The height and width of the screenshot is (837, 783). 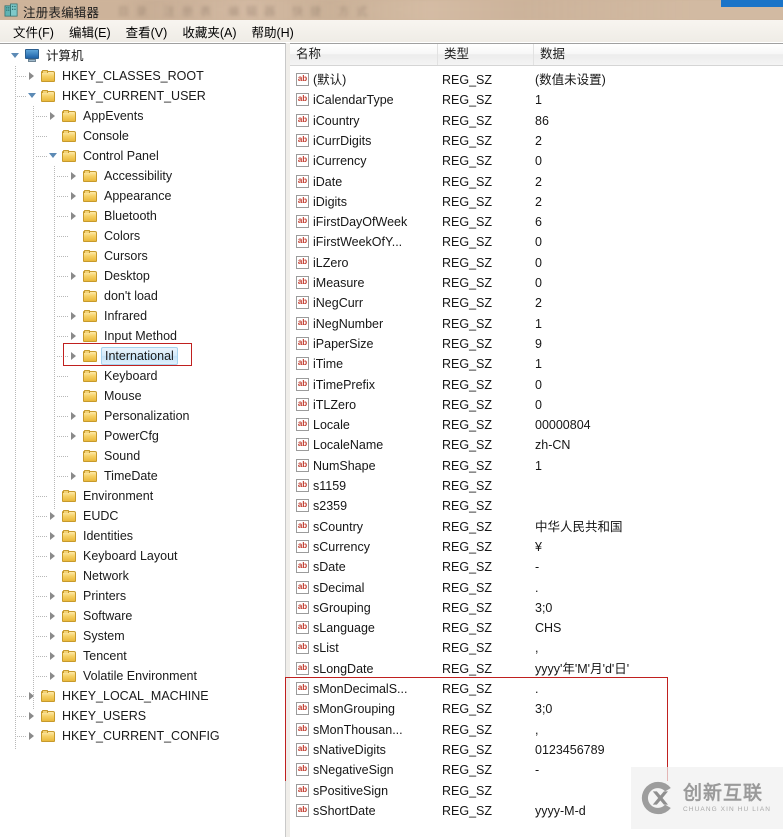 I want to click on registry-value-row: ab sNativeDigits REG_SZ 0123456789, so click(x=536, y=750).